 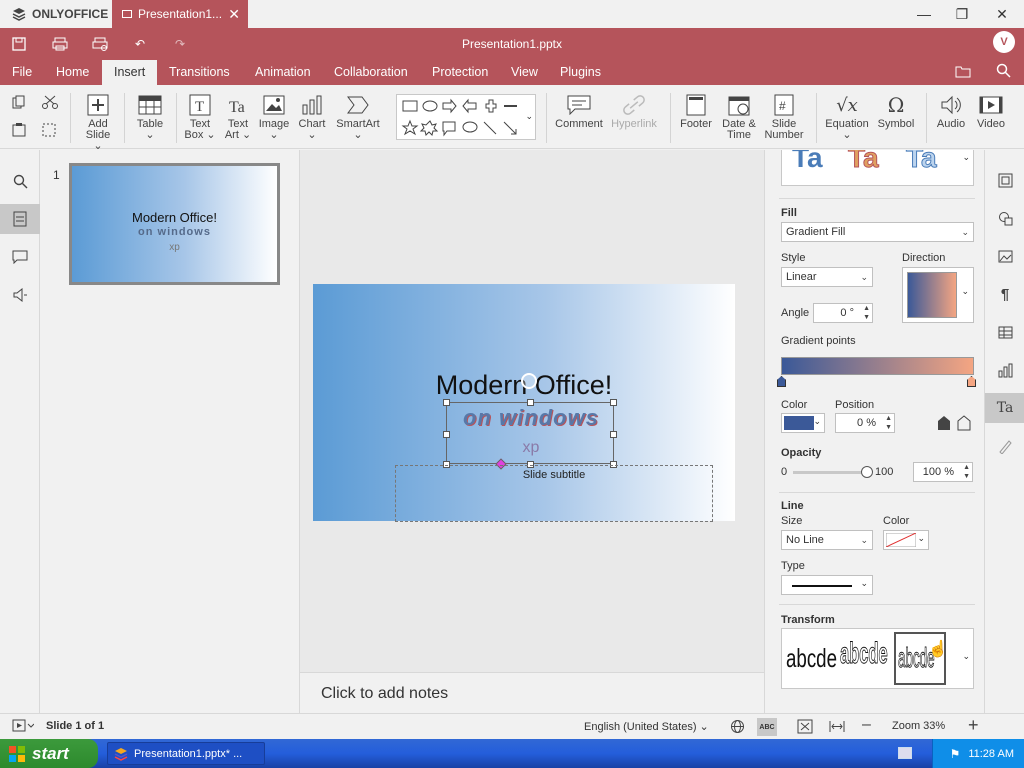 What do you see at coordinates (1004, 218) in the screenshot?
I see `shape-settings-icon` at bounding box center [1004, 218].